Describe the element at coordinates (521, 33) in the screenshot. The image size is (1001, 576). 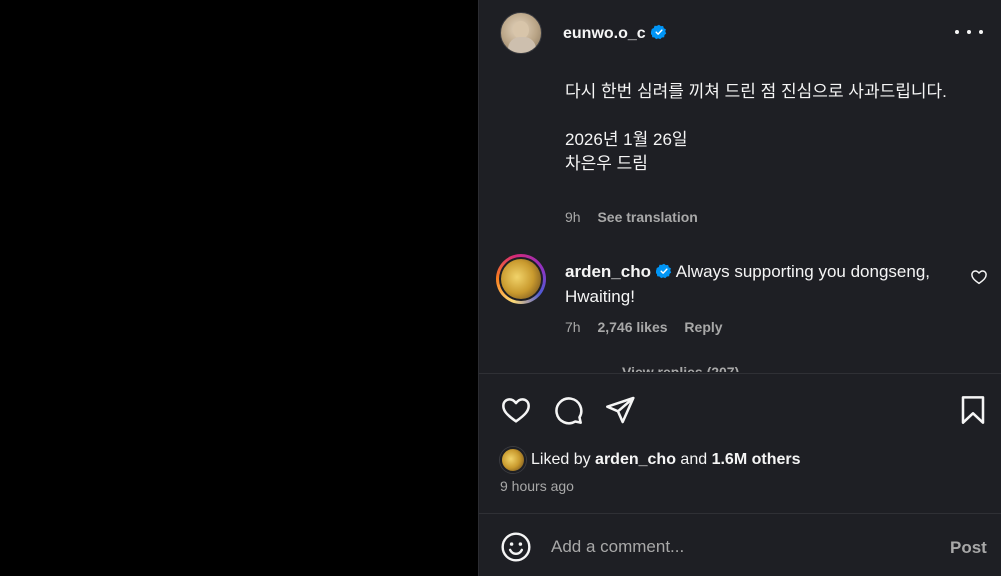
I see `author-avatar` at that location.